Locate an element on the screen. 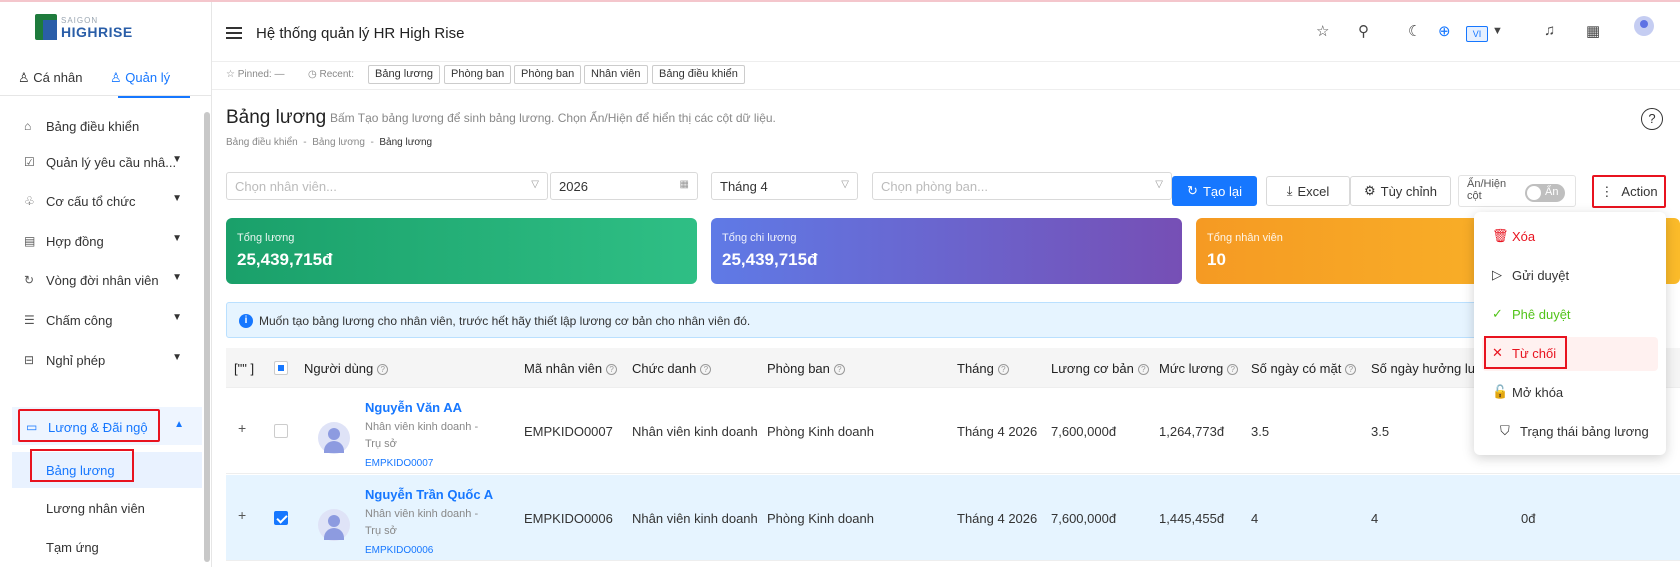 The width and height of the screenshot is (1680, 567). menu-item-approve: ✓ Phê duyệt is located at coordinates (1570, 315).